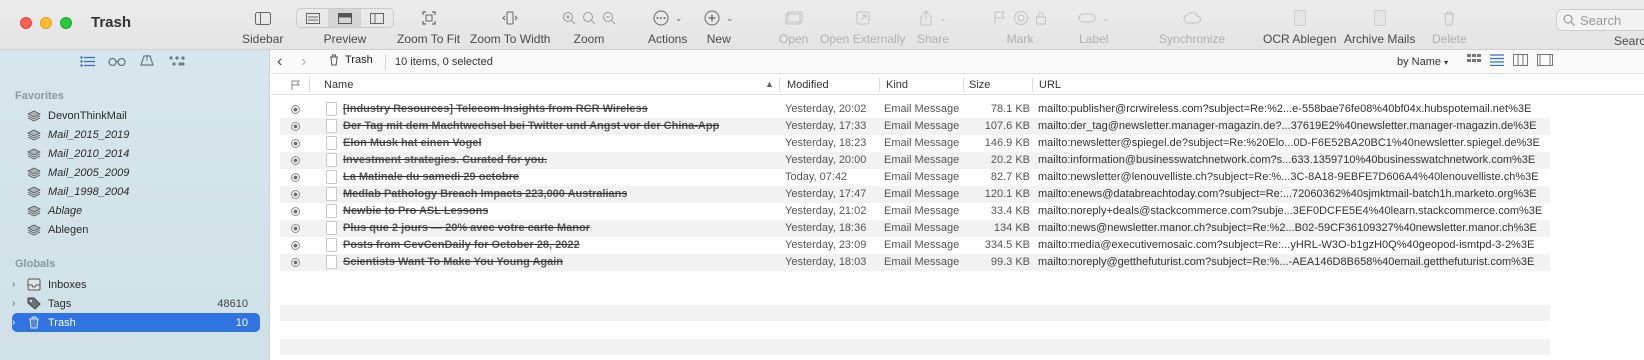  What do you see at coordinates (1379, 27) in the screenshot?
I see `archive-mails-button: Archive Mails` at bounding box center [1379, 27].